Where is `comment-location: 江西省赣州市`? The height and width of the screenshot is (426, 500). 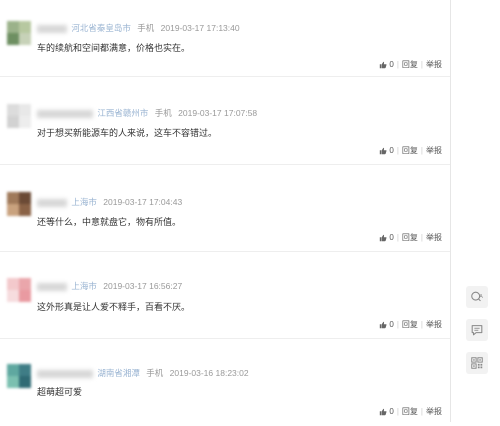
comment-location: 江西省赣州市 is located at coordinates (123, 113).